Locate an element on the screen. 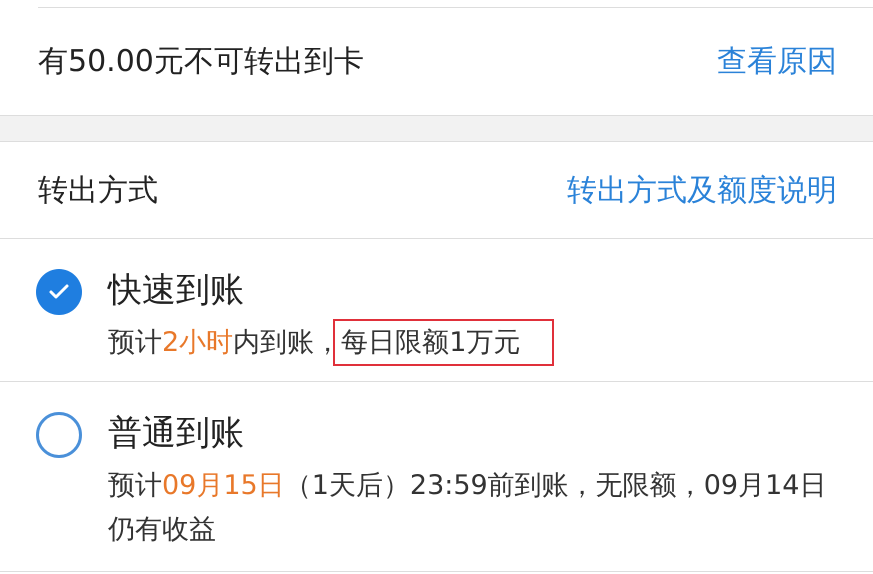 The image size is (873, 574). option-title: 快速到账 is located at coordinates (176, 290).